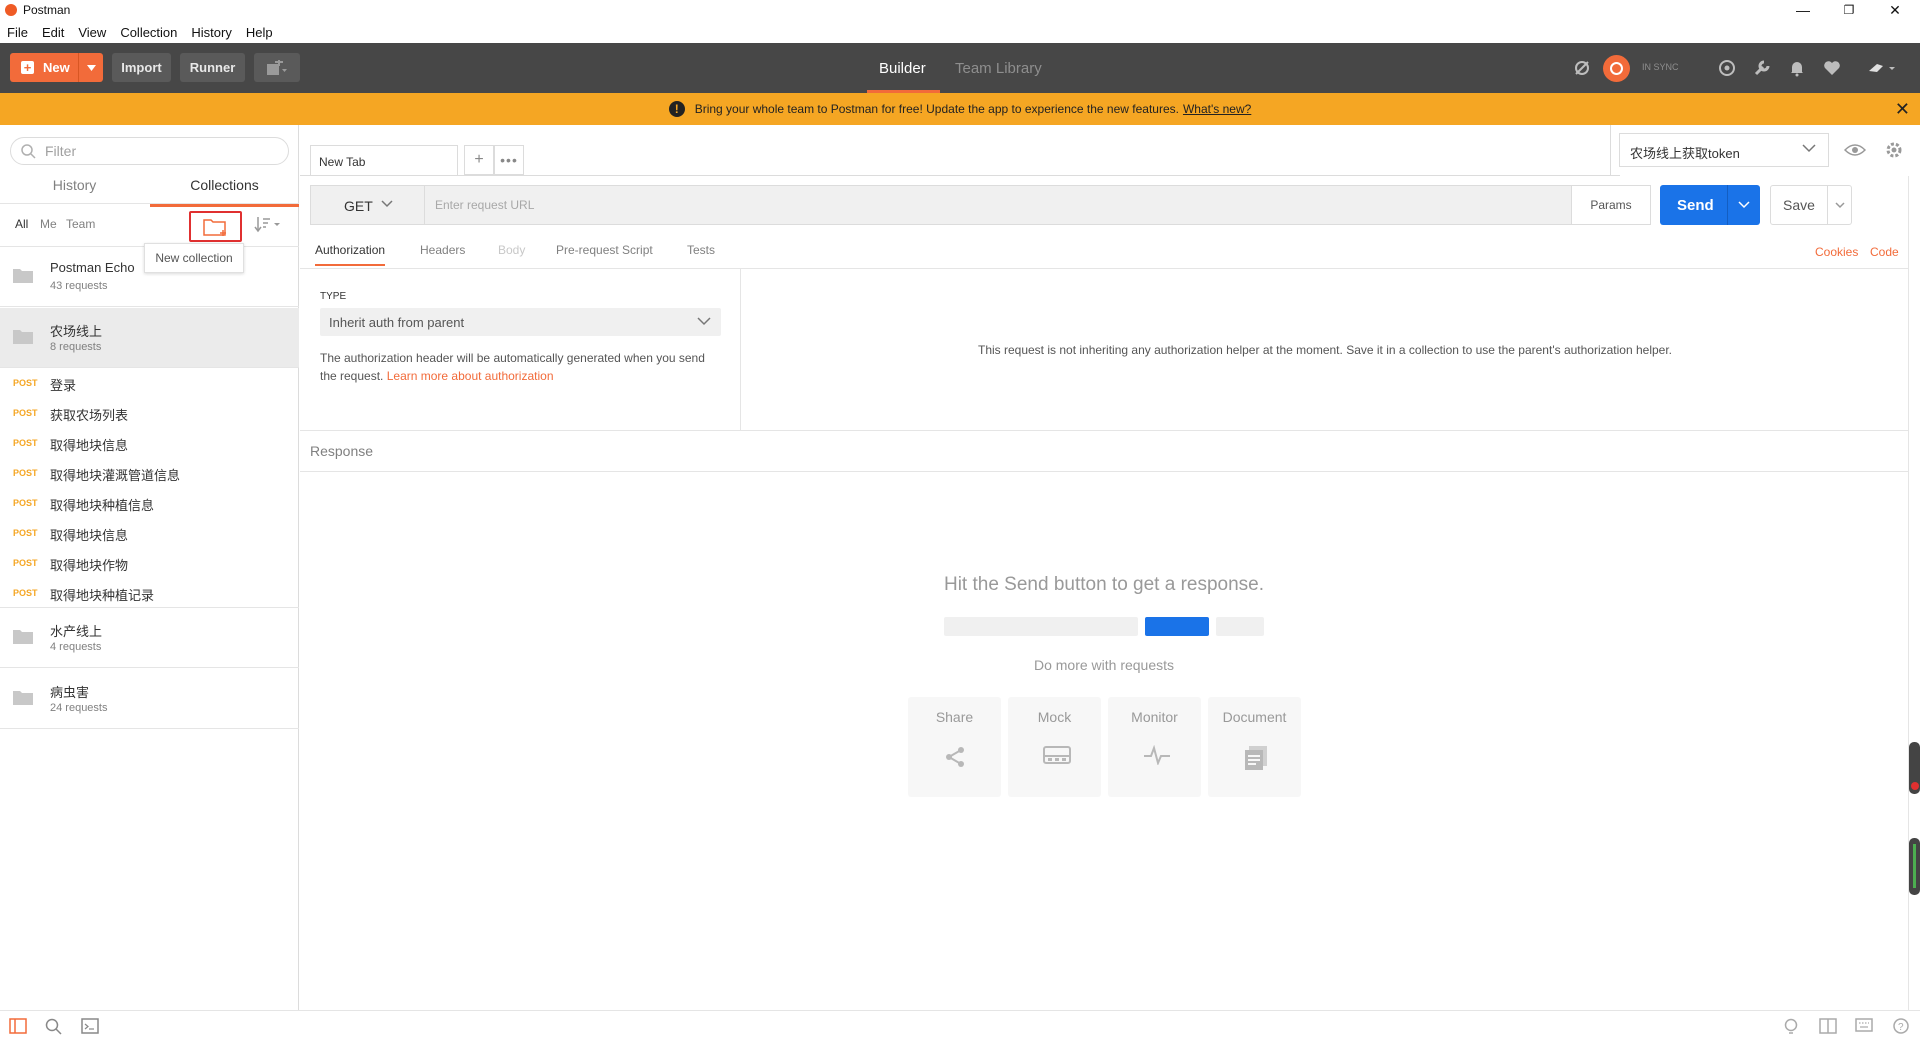 This screenshot has width=1920, height=1041. Describe the element at coordinates (1724, 150) in the screenshot. I see `environment-select: 农场线上获取token` at that location.